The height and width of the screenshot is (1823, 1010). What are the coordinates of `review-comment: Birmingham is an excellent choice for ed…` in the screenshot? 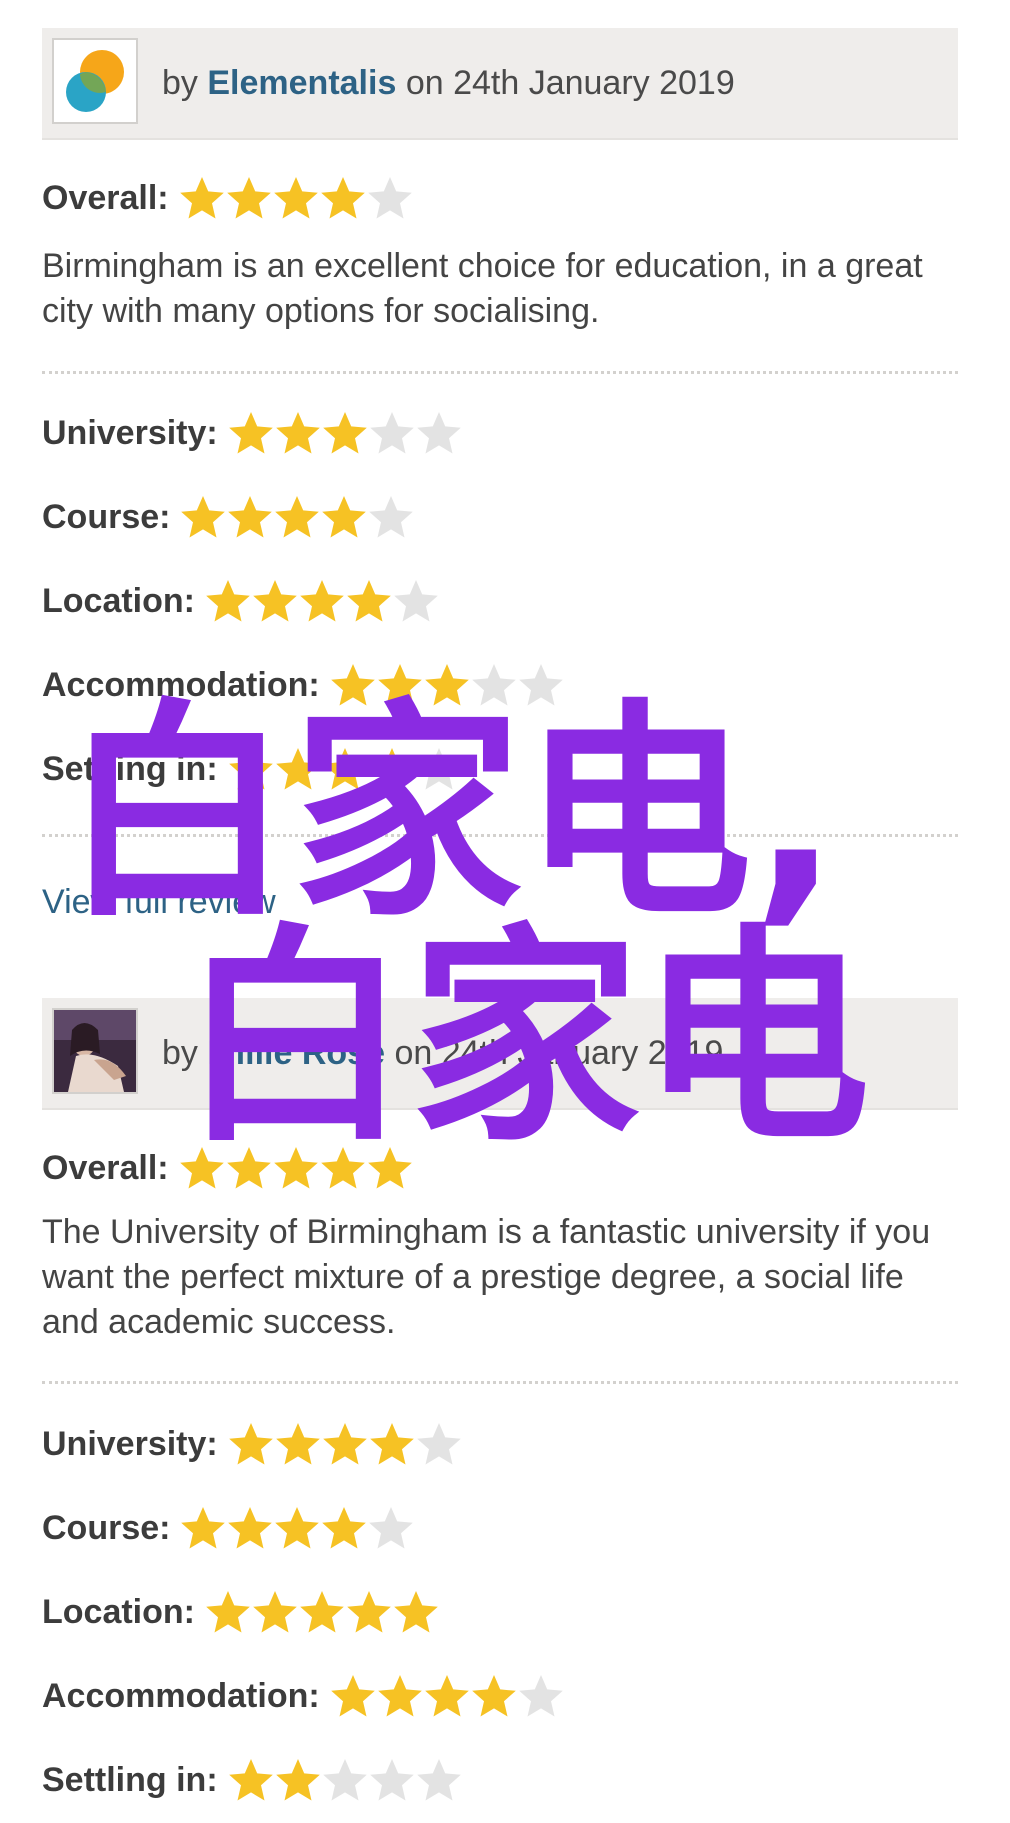 It's located at (482, 288).